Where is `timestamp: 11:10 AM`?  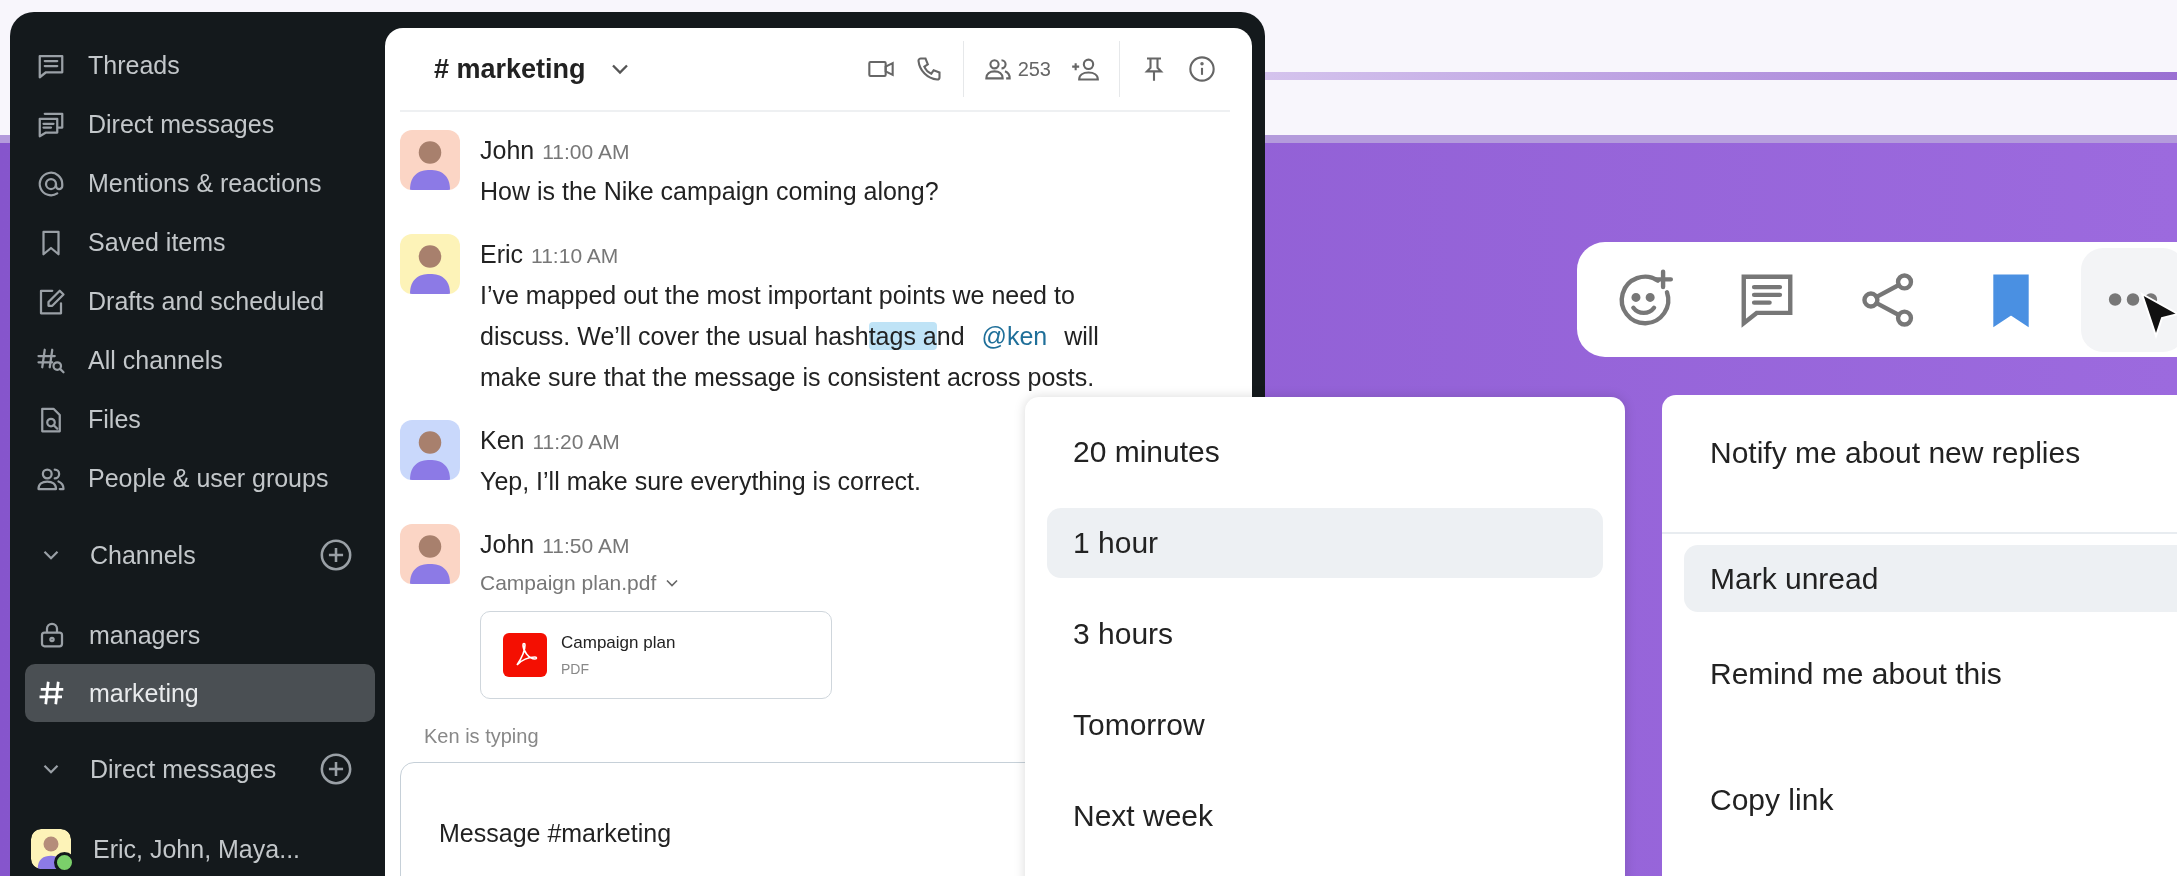 timestamp: 11:10 AM is located at coordinates (575, 256).